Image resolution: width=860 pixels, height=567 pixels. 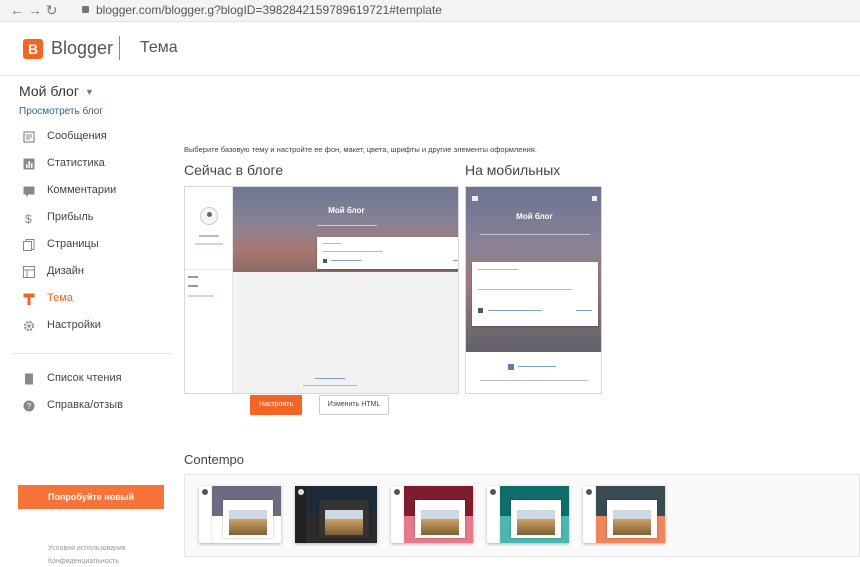 What do you see at coordinates (321, 290) in the screenshot?
I see `desktop-theme-preview: Мой блог` at bounding box center [321, 290].